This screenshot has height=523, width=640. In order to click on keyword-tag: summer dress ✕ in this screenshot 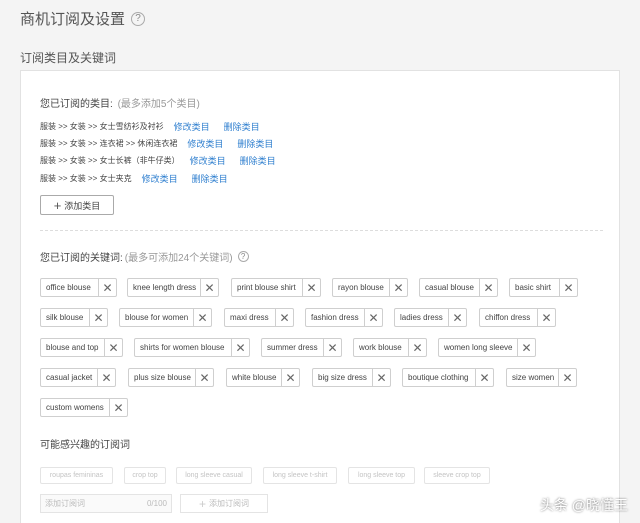, I will do `click(301, 347)`.